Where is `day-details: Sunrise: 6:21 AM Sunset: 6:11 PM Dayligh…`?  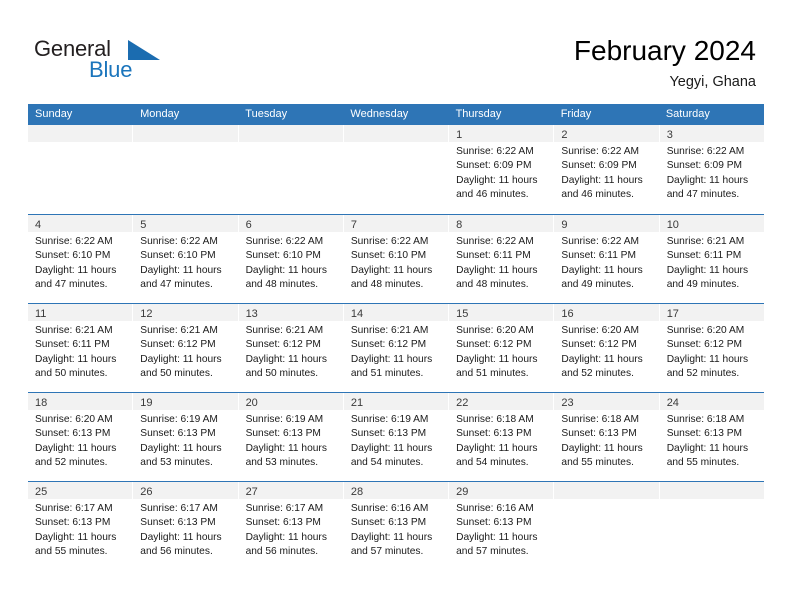
day-details: Sunrise: 6:21 AM Sunset: 6:11 PM Dayligh… is located at coordinates (712, 262).